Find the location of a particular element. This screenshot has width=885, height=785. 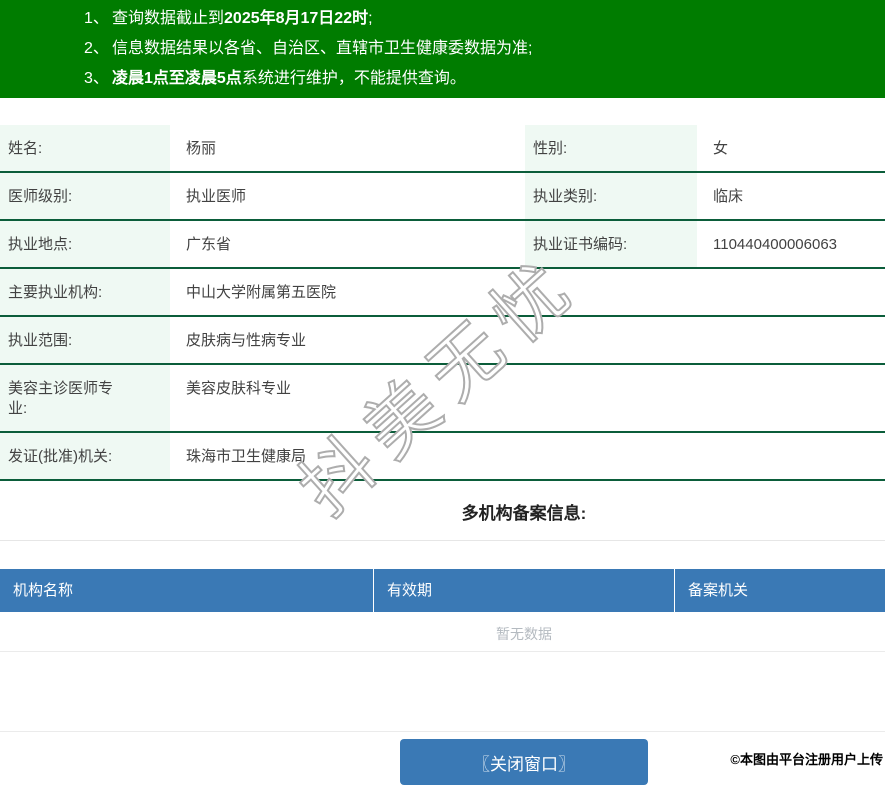

table-row: 医师级别: 执业医师 执业类别: 临床 is located at coordinates (442, 197).